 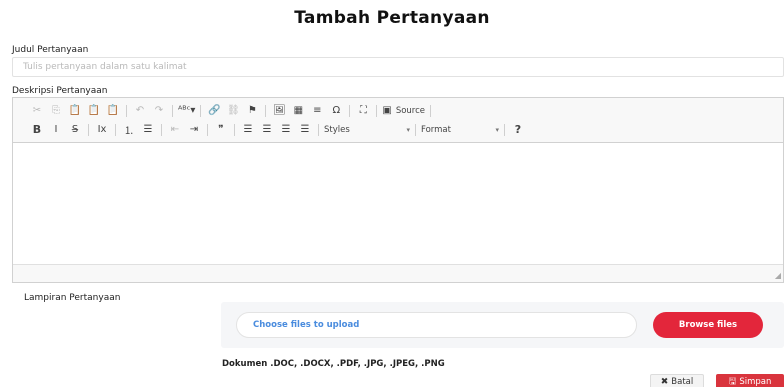 What do you see at coordinates (755, 381) in the screenshot?
I see `save-button-label: Simpan` at bounding box center [755, 381].